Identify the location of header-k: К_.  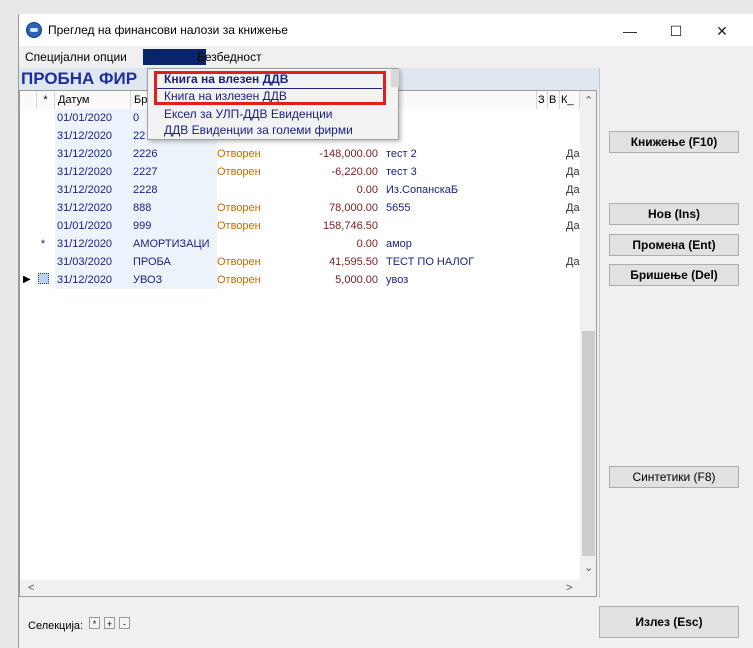
(570, 100).